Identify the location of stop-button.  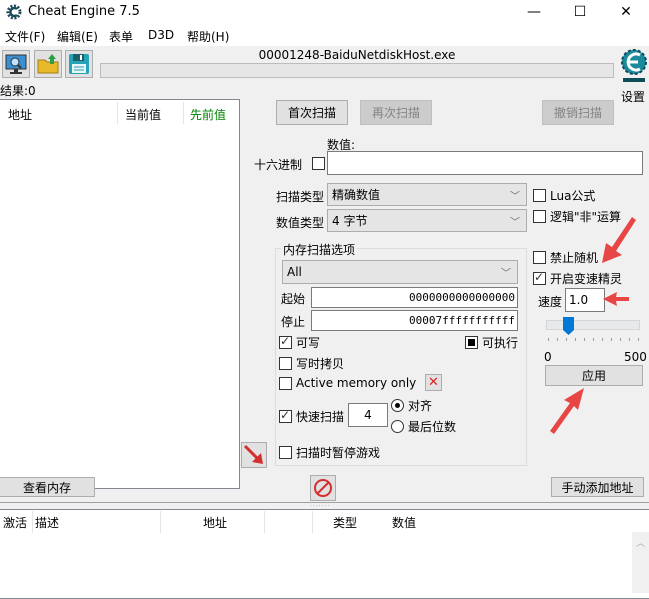
(323, 488).